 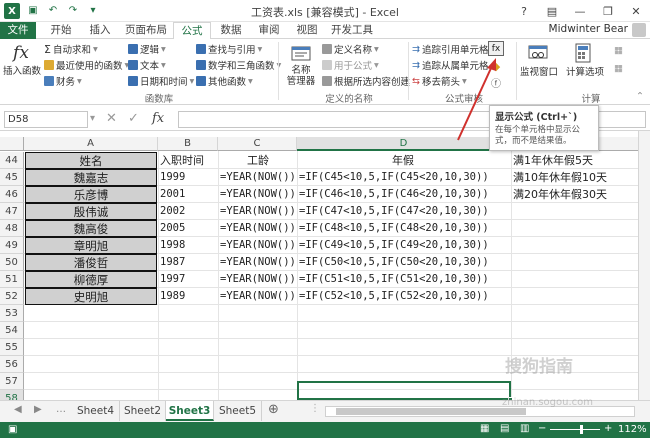 I want to click on leave-formula-cell: =IF(C47<10,5,IF(C47<20,10,30)), so click(x=394, y=211).